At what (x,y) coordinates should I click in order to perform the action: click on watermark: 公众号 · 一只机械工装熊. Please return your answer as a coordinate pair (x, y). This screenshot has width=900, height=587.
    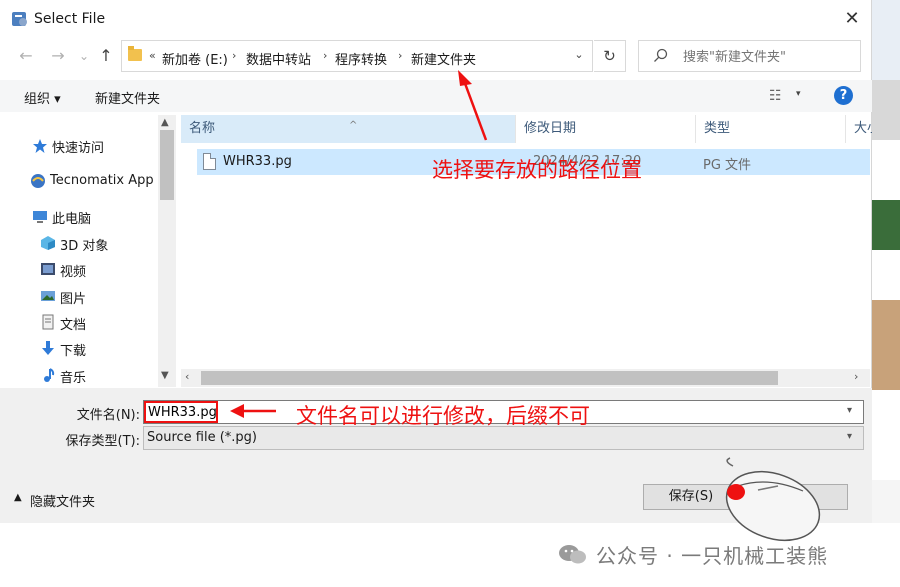
    Looking at the image, I should click on (712, 556).